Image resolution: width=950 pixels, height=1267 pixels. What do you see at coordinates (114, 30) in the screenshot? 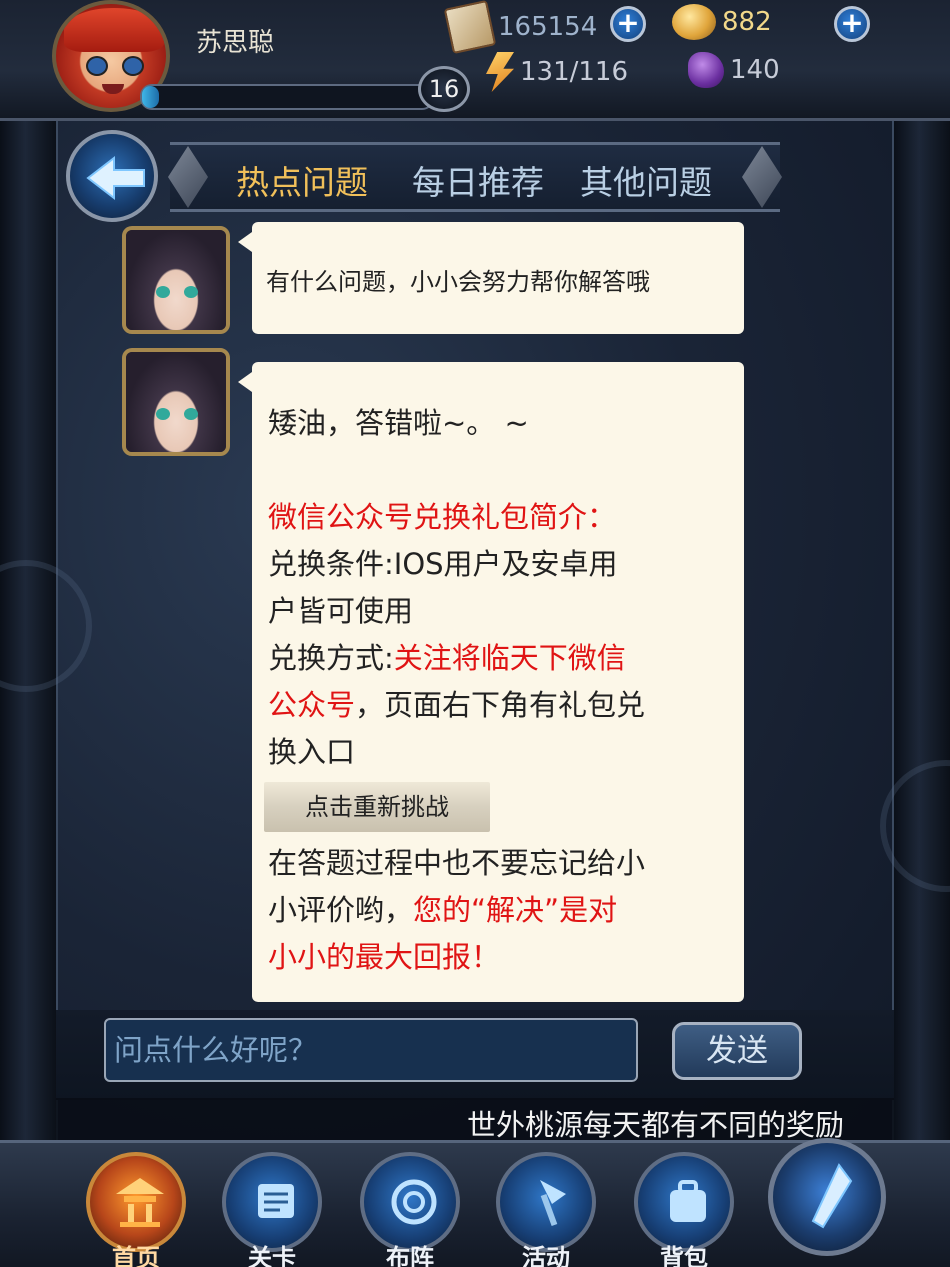
I see `avatar-hair` at bounding box center [114, 30].